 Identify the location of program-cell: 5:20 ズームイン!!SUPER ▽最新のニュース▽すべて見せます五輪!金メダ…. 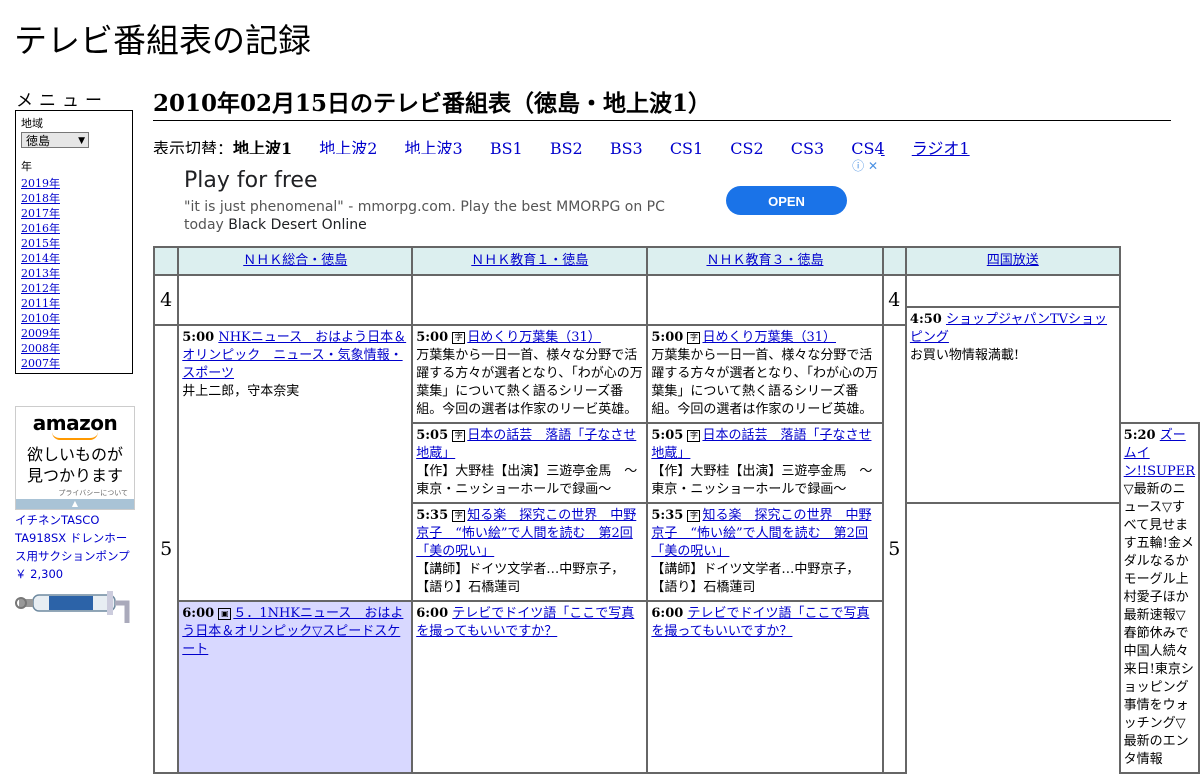
(1159, 598).